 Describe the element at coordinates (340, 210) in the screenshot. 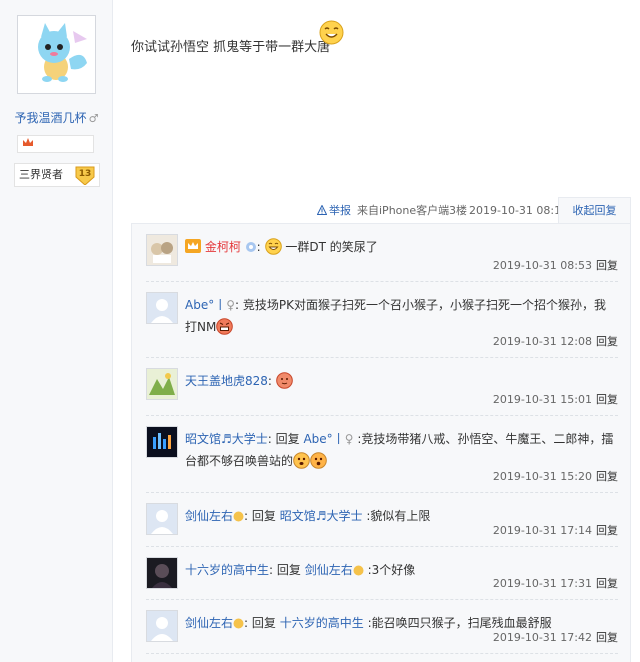

I see `report-label: 举报` at that location.